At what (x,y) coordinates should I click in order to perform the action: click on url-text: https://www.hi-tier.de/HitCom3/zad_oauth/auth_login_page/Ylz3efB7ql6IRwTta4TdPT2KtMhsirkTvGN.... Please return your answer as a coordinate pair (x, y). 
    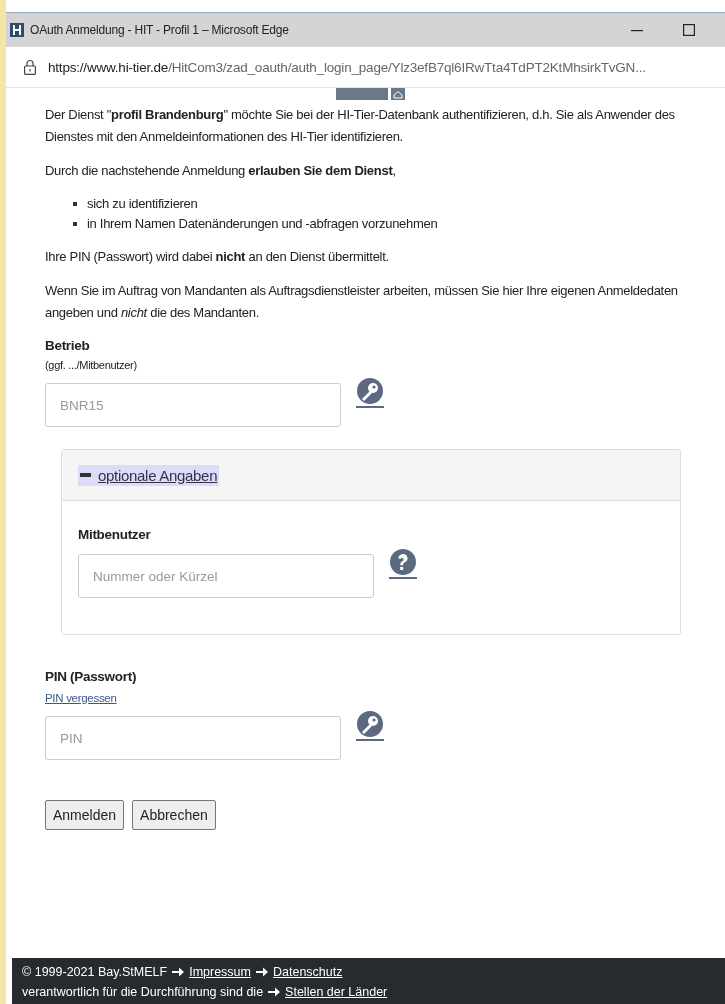
    Looking at the image, I should click on (347, 67).